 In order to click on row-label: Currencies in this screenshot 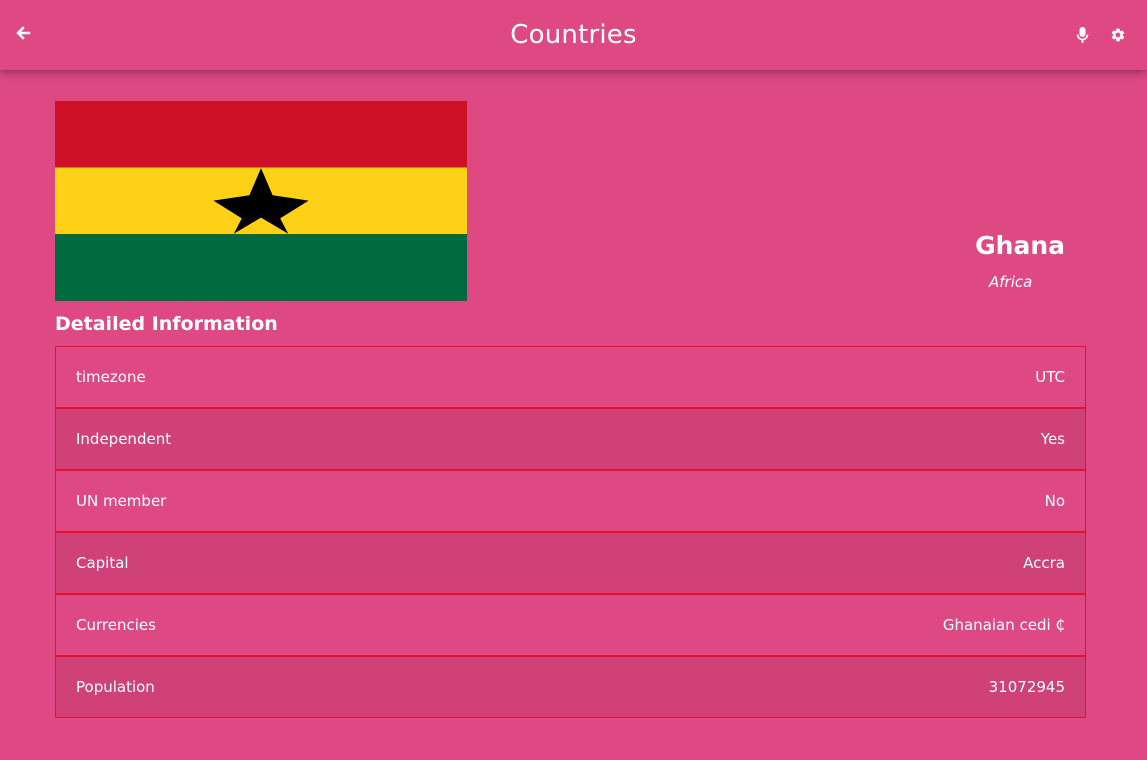, I will do `click(116, 625)`.